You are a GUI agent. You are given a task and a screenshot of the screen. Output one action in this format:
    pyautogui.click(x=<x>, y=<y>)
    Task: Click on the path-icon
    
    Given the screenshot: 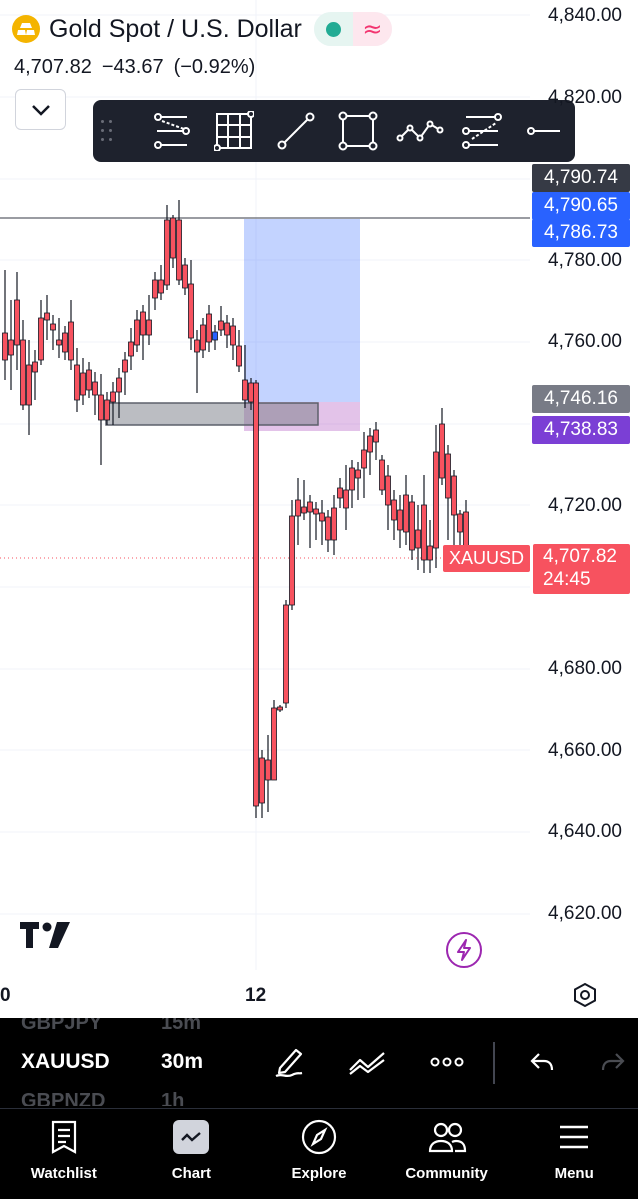 What is the action you would take?
    pyautogui.click(x=420, y=131)
    